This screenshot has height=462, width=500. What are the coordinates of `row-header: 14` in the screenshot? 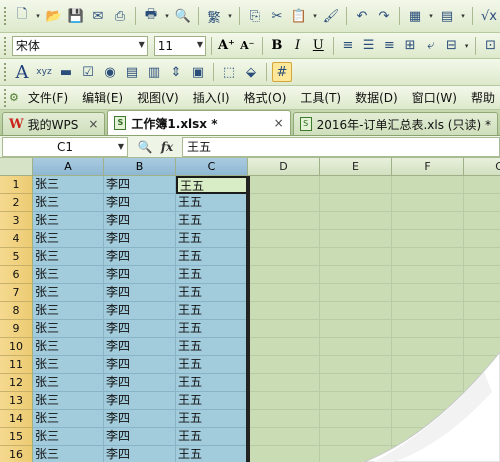 It's located at (16, 419).